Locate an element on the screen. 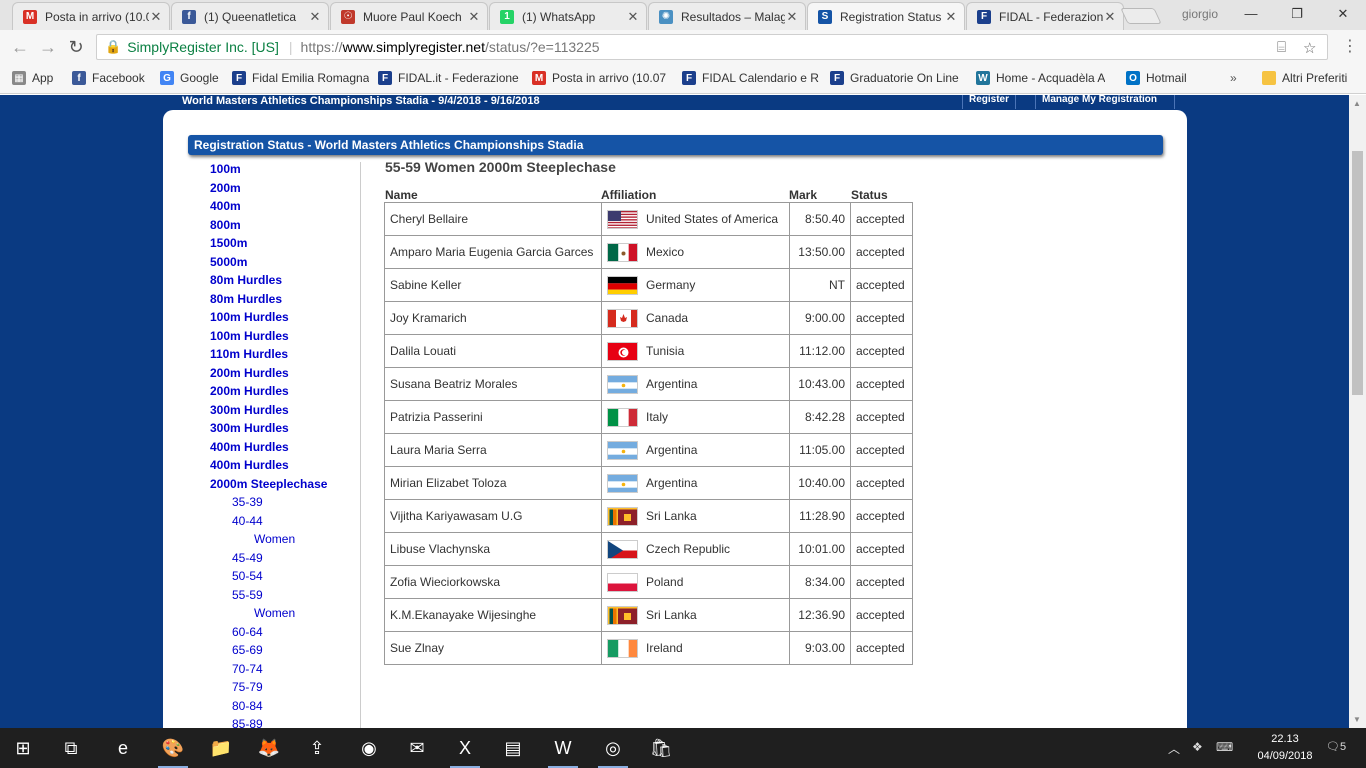 This screenshot has width=1366, height=768. nav-link: 110m Hurdles is located at coordinates (249, 354).